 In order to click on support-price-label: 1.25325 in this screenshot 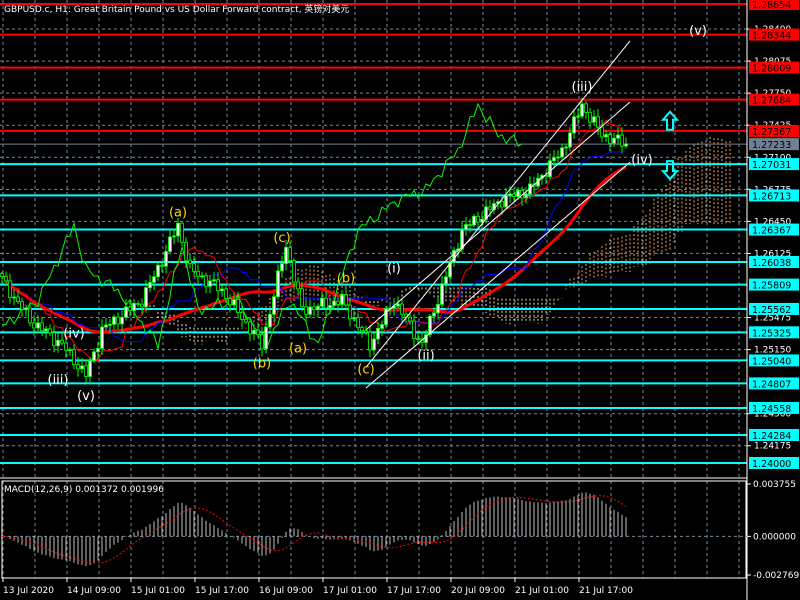, I will do `click(771, 333)`.